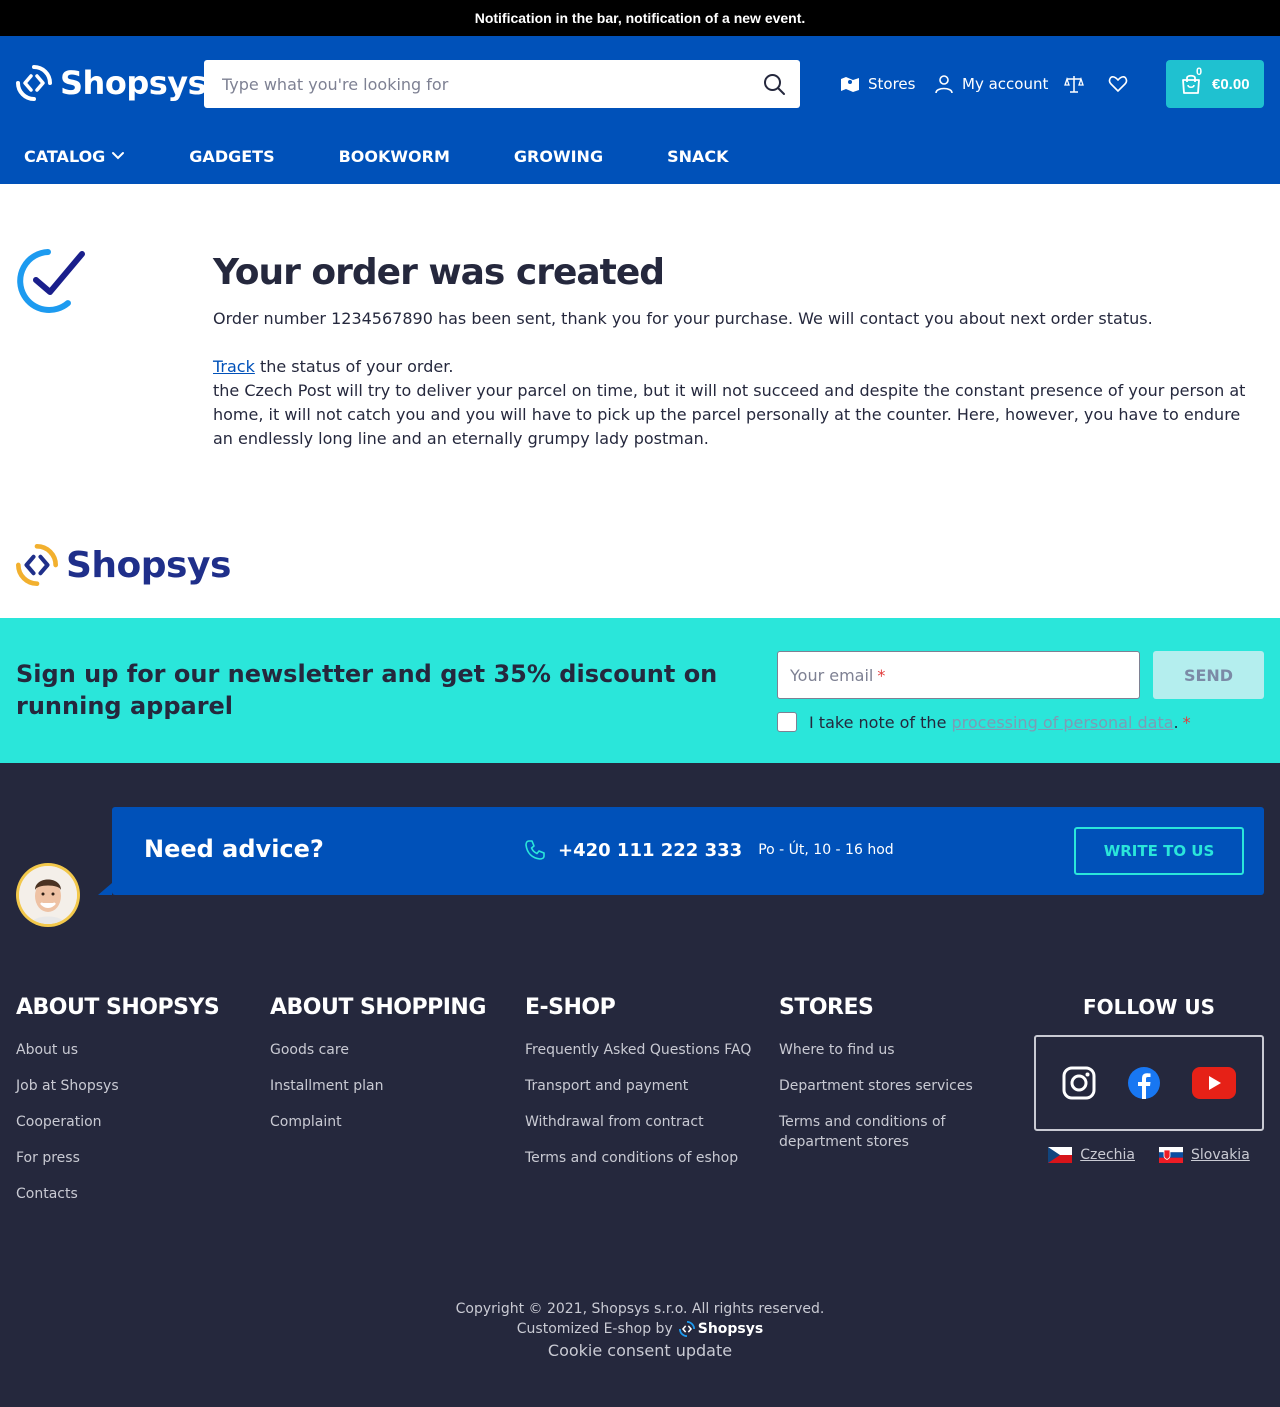  Describe the element at coordinates (640, 1351) in the screenshot. I see `cookie-consent-link: Cookie consent update` at that location.